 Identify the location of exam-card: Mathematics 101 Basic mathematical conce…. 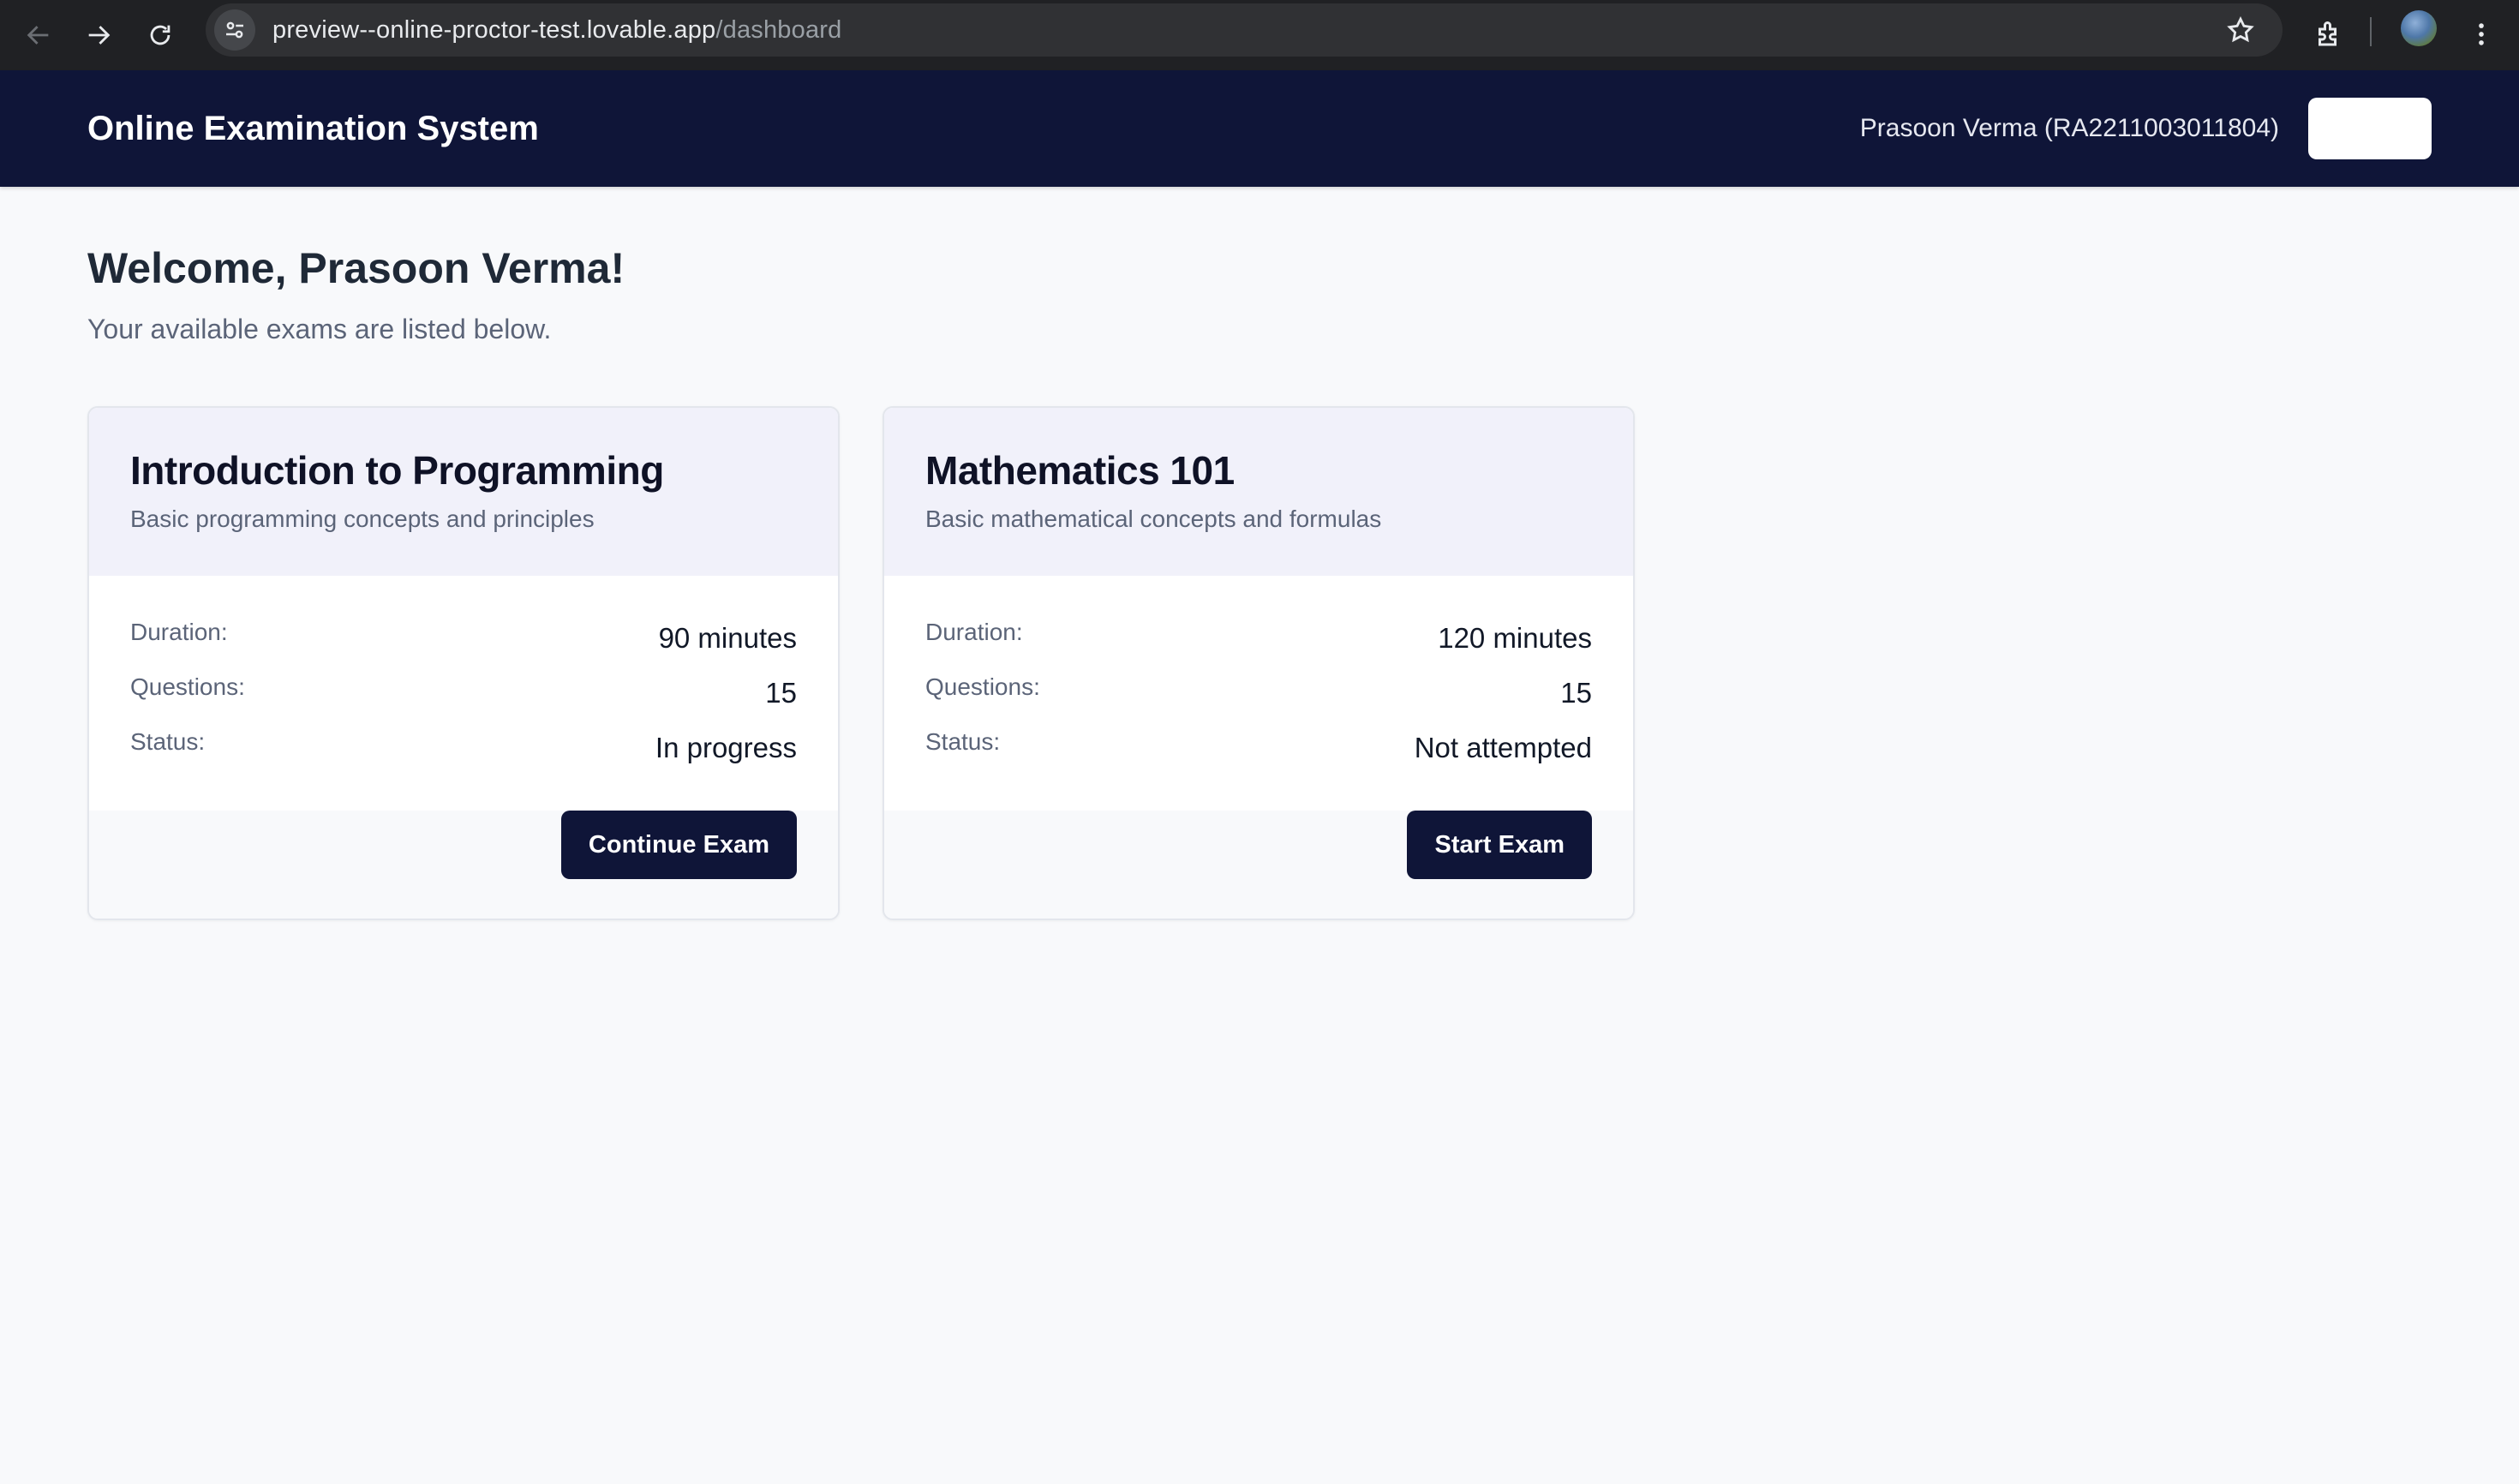
(1259, 663).